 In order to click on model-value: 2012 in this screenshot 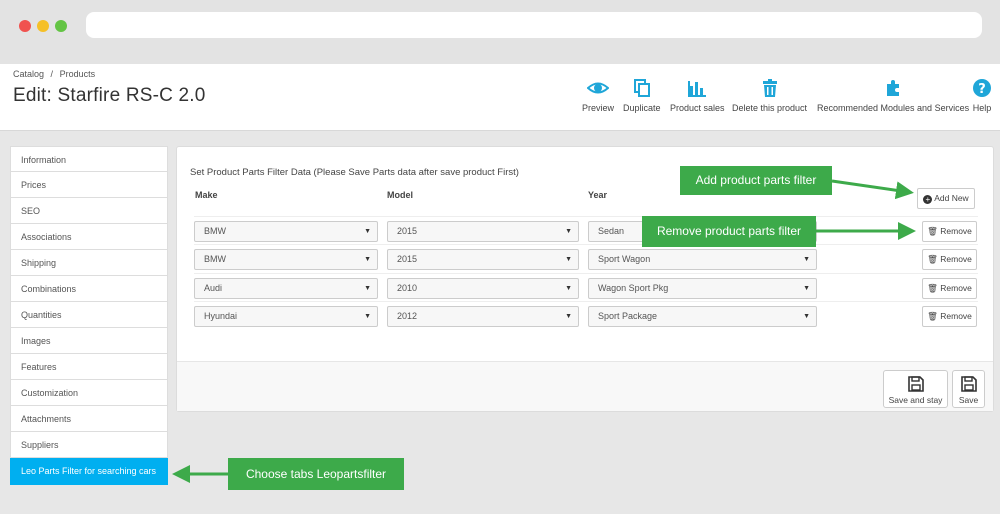, I will do `click(407, 316)`.